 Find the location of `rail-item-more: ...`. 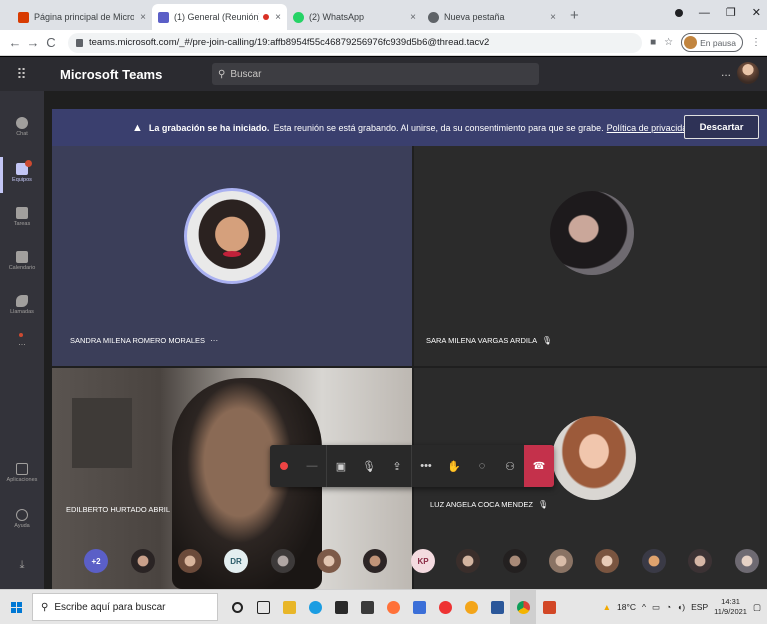

rail-item-more: ... is located at coordinates (22, 340).